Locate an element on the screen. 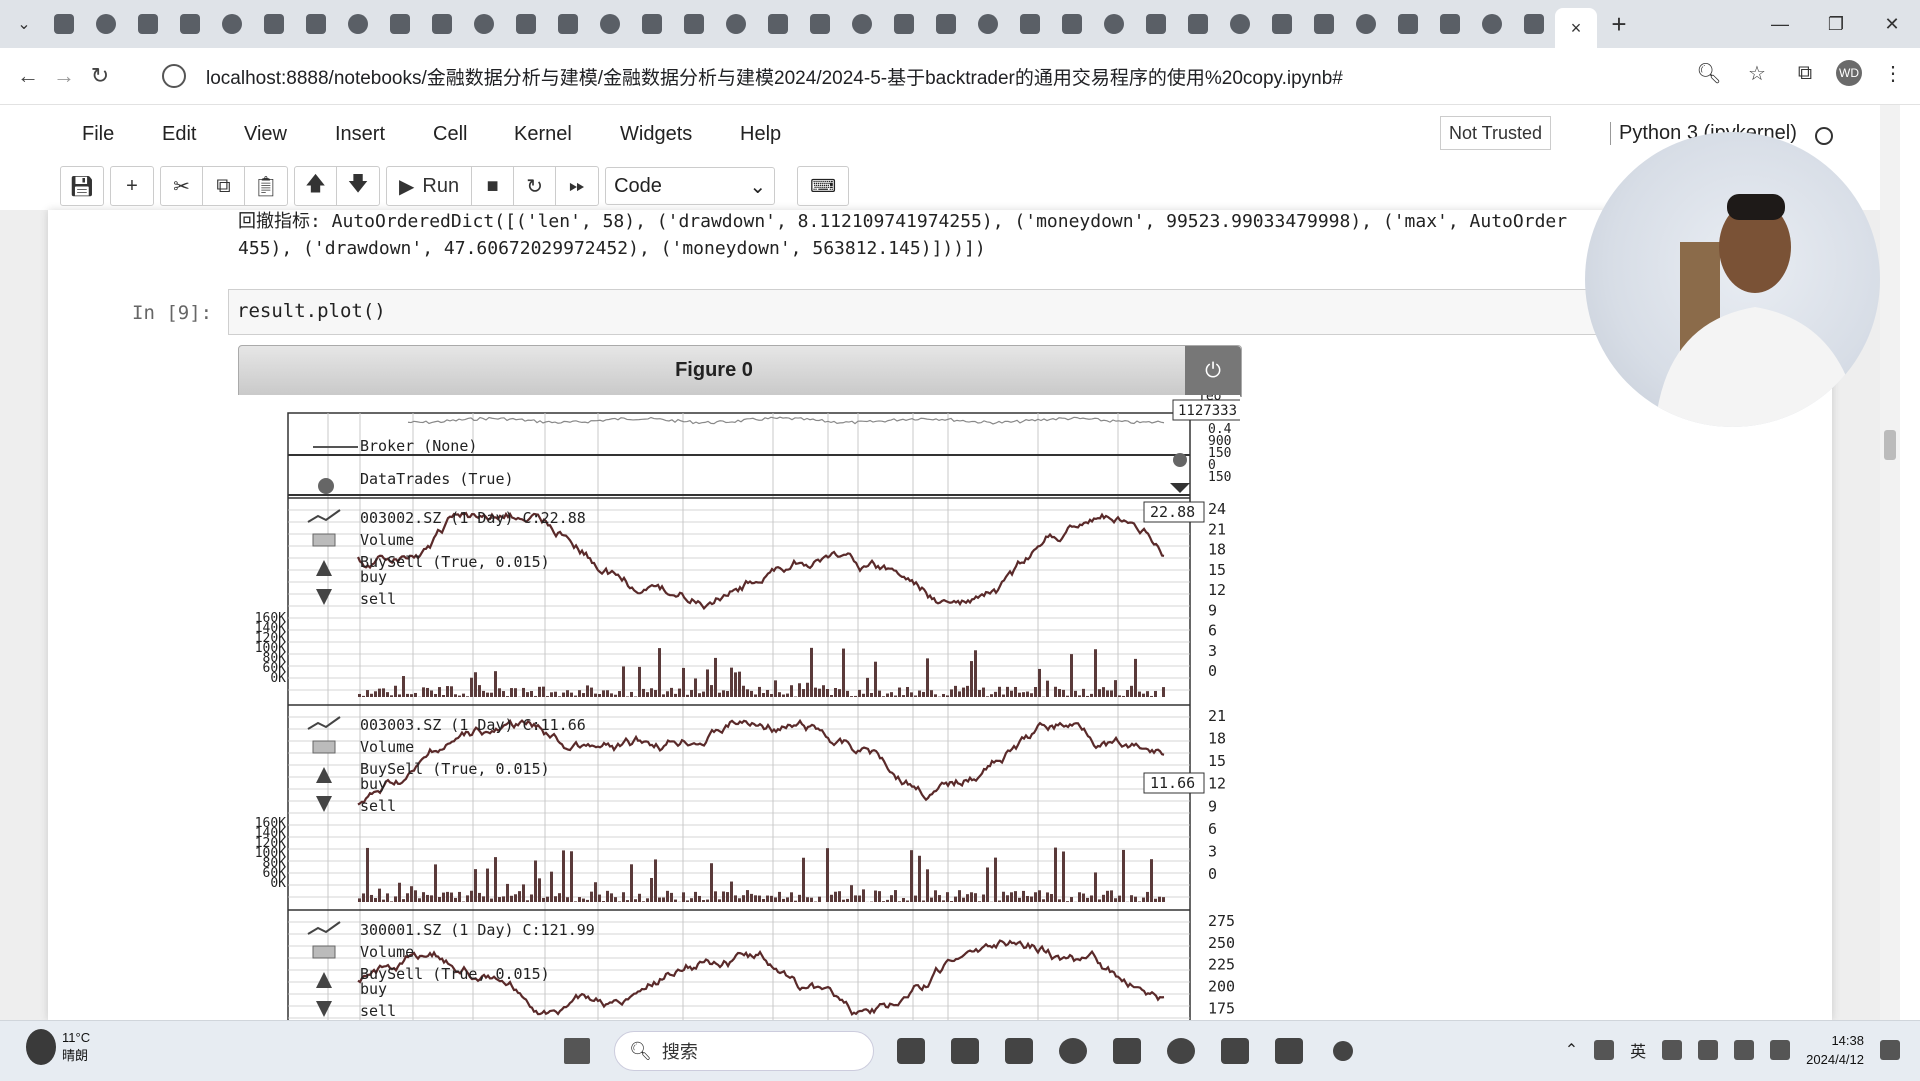 This screenshot has height=1081, width=1920. tab-media2-icon is located at coordinates (316, 24).